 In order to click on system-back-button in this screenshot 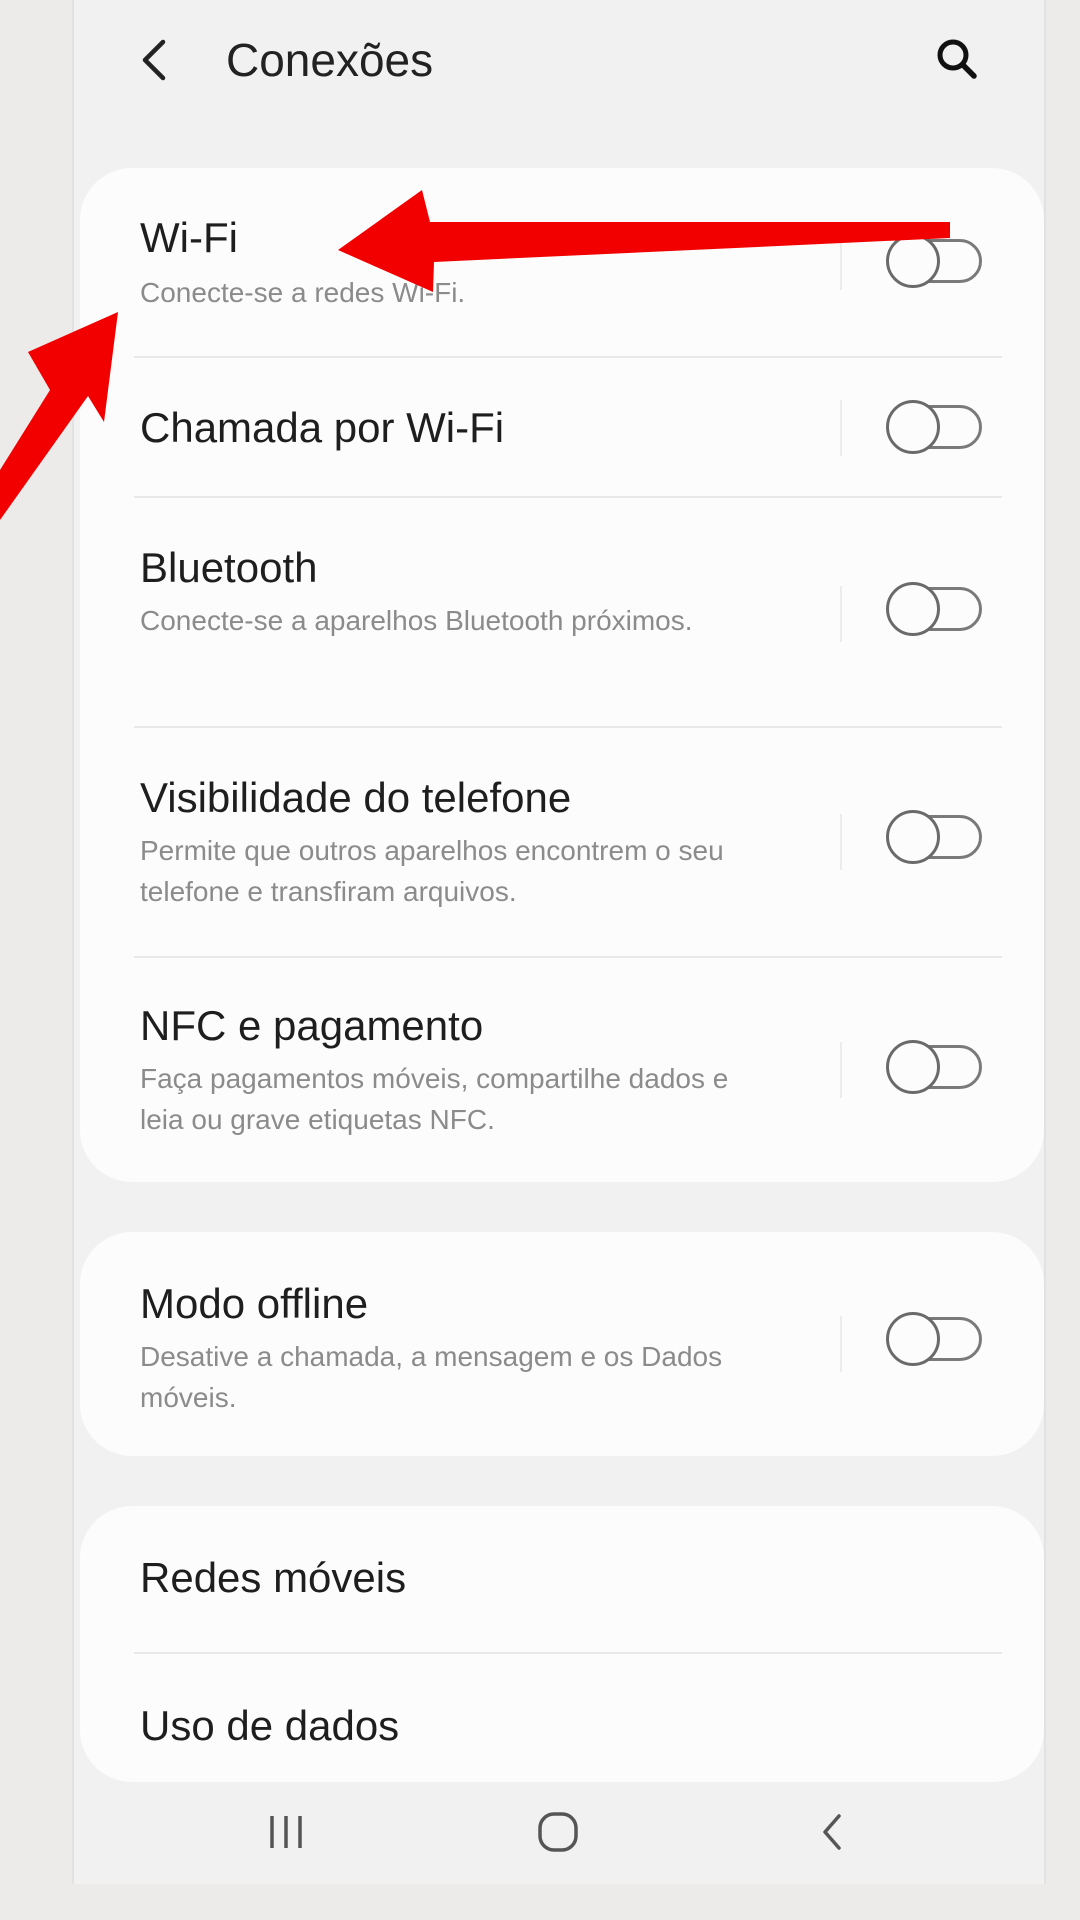, I will do `click(832, 1832)`.